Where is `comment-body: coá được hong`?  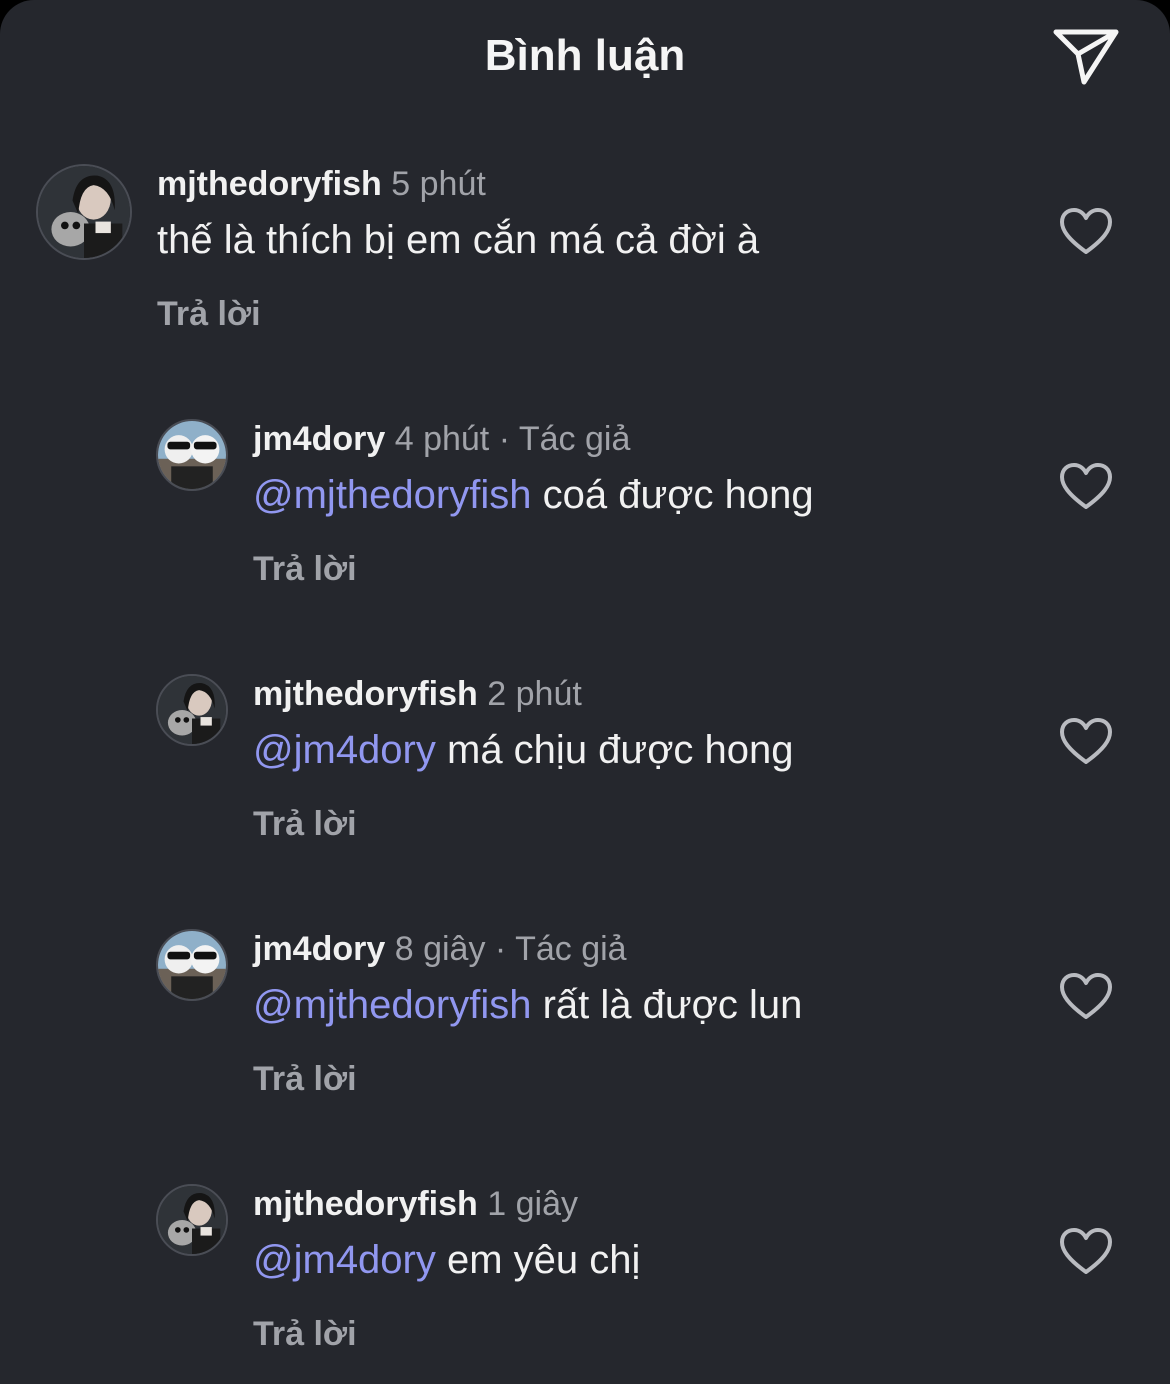 comment-body: coá được hong is located at coordinates (678, 495).